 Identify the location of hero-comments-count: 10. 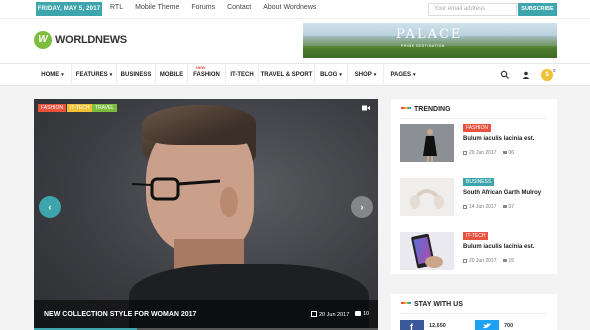
(366, 314).